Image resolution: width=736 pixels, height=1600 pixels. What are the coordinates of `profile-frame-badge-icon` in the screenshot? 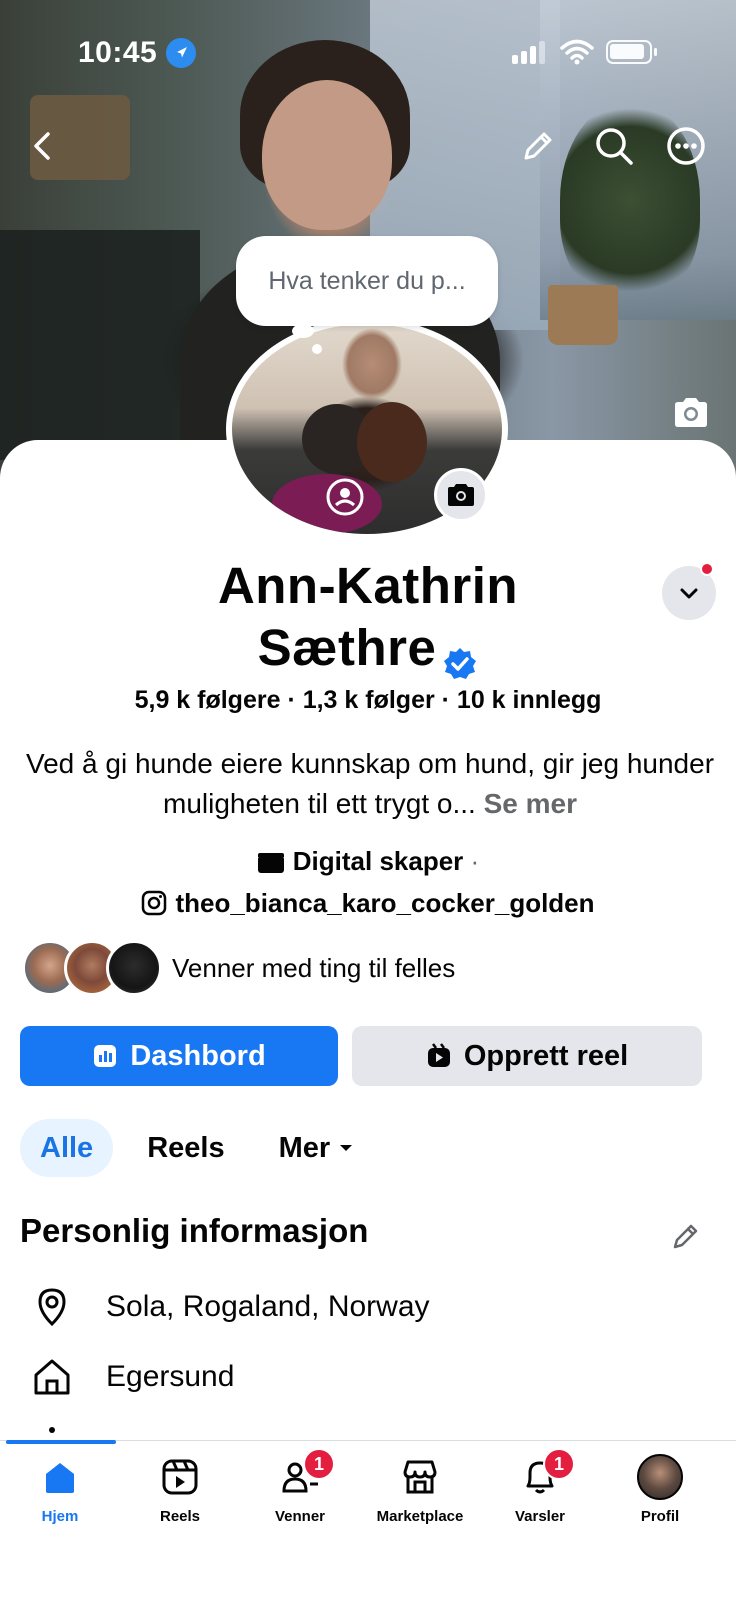 It's located at (345, 497).